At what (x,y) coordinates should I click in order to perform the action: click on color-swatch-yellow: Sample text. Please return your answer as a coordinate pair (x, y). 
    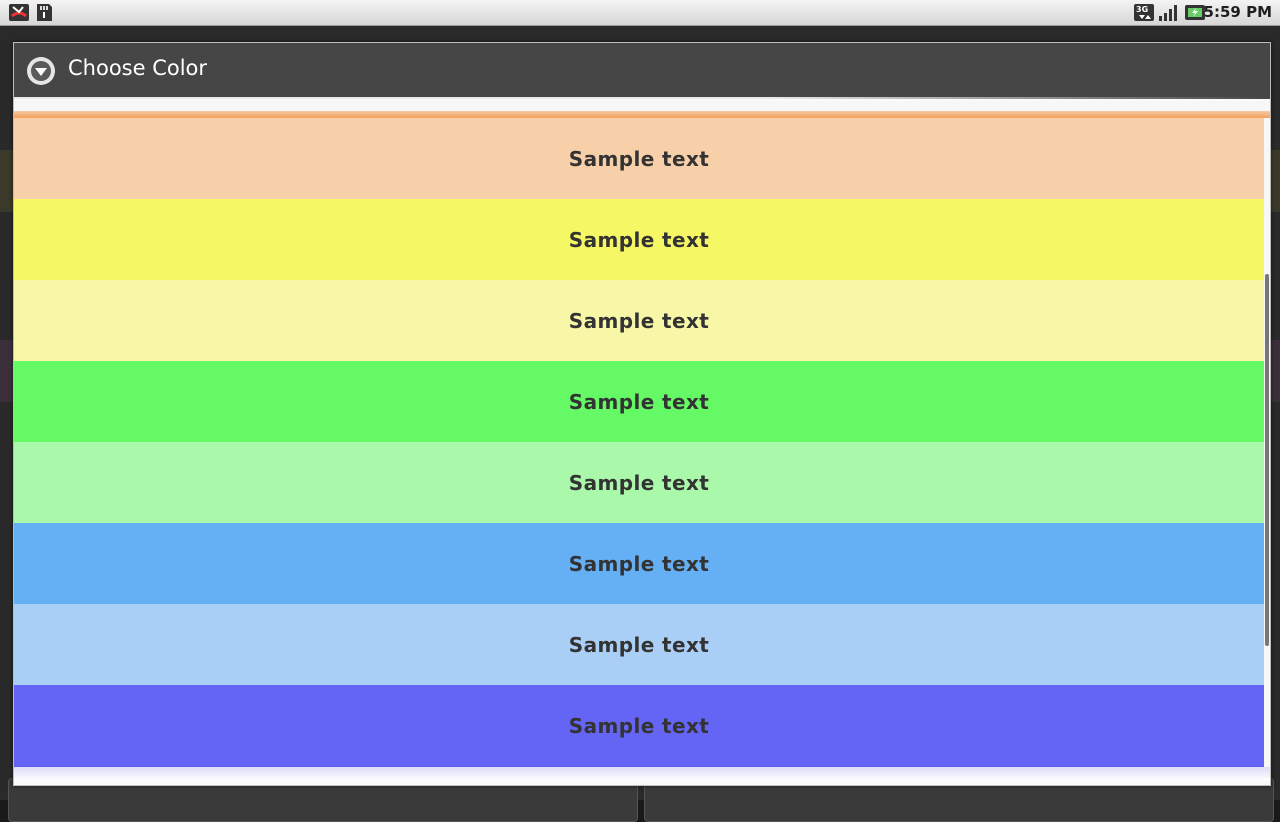
    Looking at the image, I should click on (639, 240).